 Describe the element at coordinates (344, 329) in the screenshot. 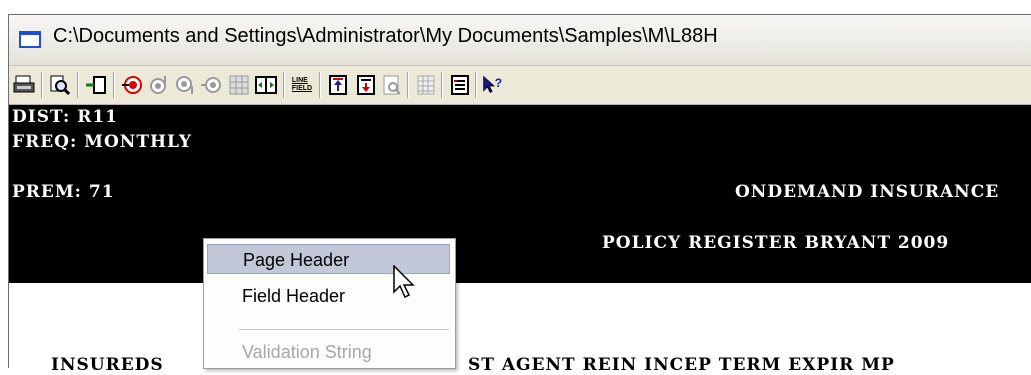

I see `menu-separator` at that location.